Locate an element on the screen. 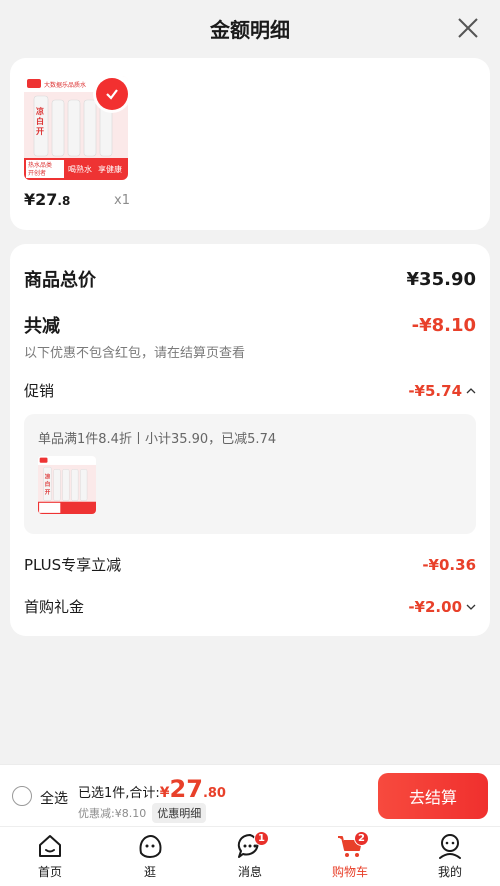 This screenshot has height=886, width=500. tab-profile: 我的 is located at coordinates (450, 858).